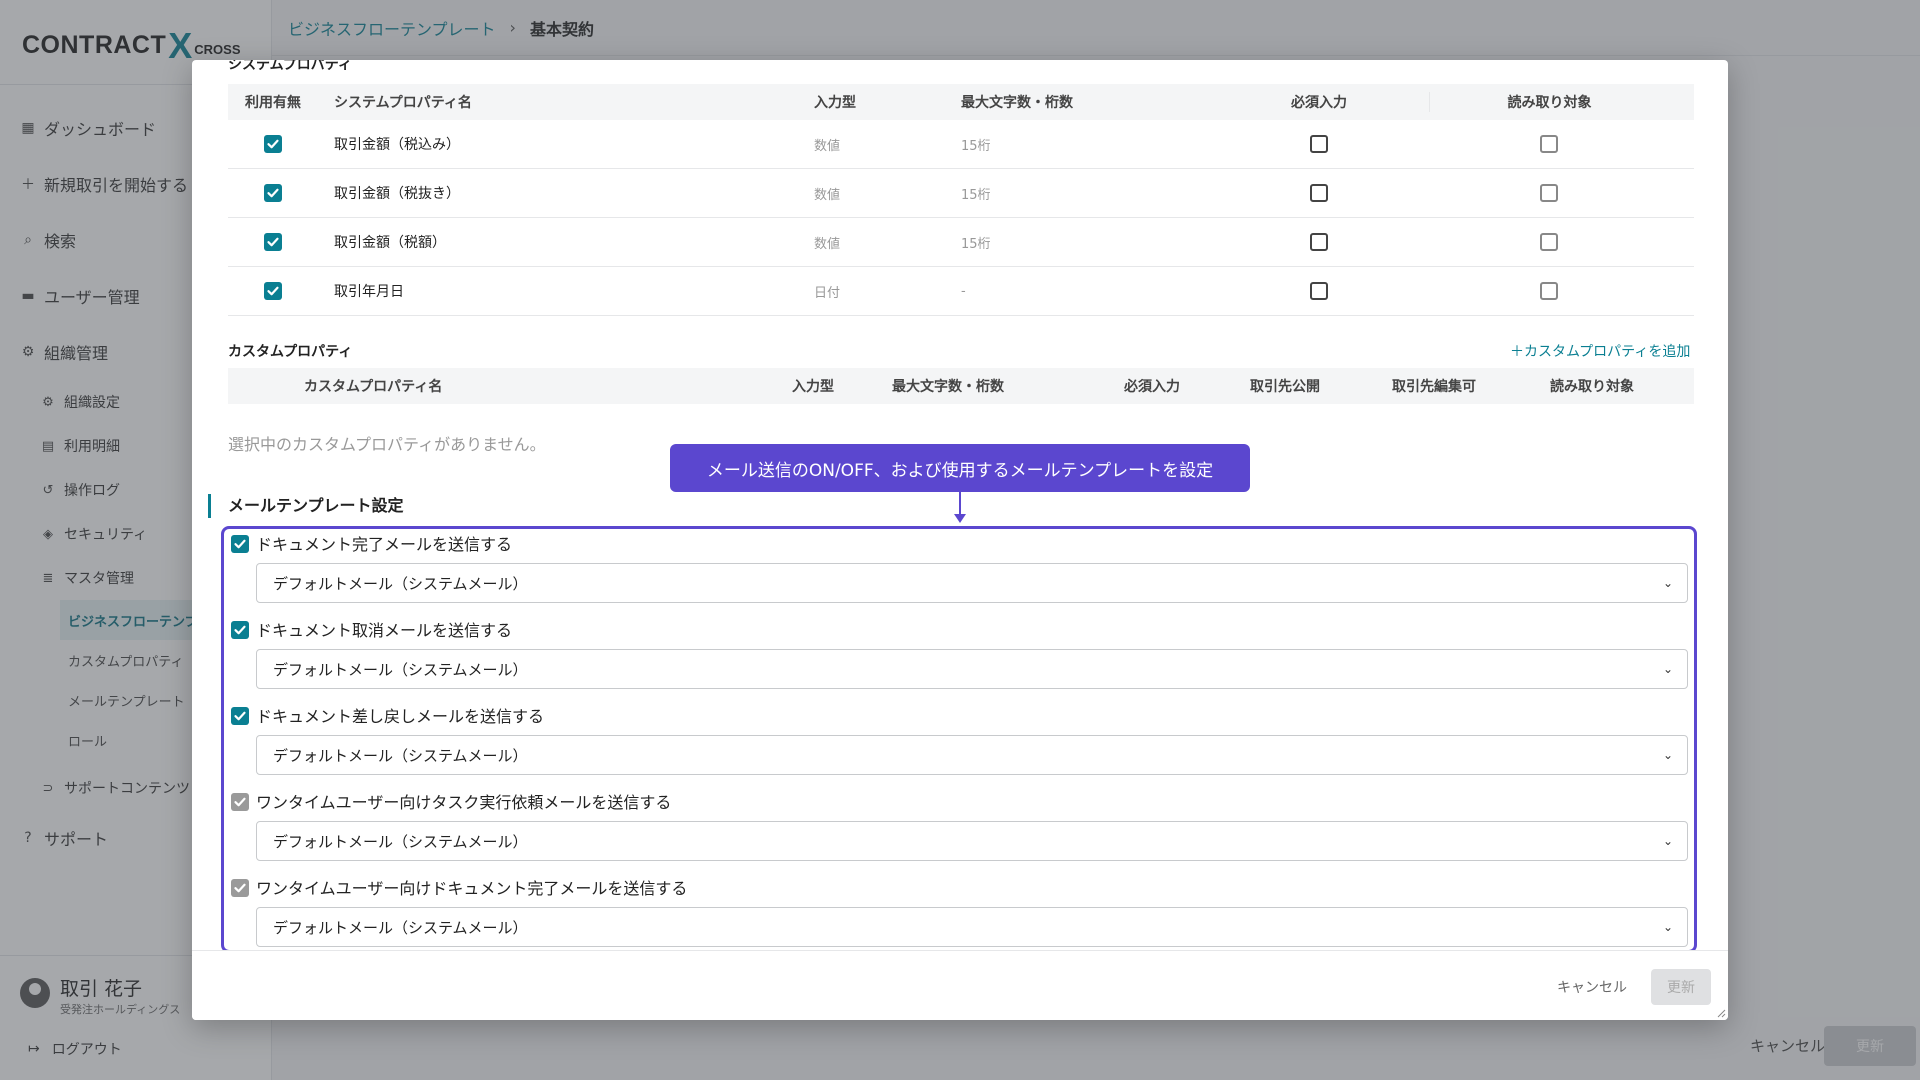 The image size is (1920, 1080). I want to click on mail-setting-item: ドキュメント完了メールを送信するデフォルトメール（システムメール） ⌄, so click(959, 572).